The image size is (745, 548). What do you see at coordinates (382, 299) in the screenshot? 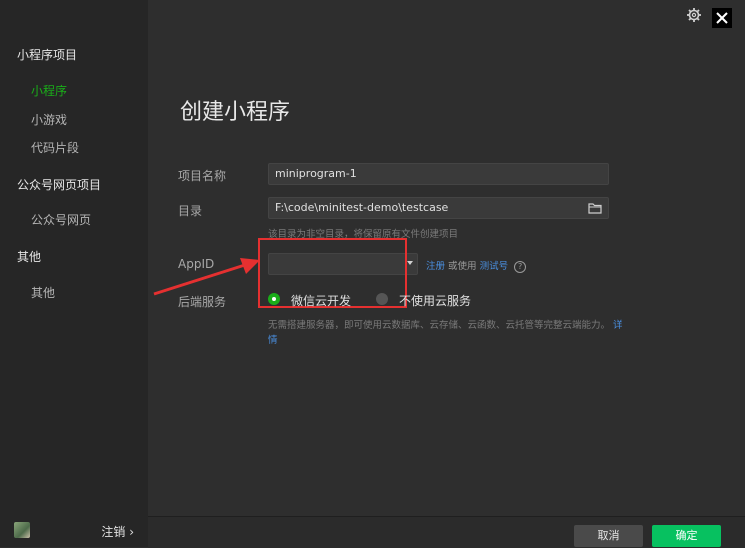
I see `radio-unchecked-icon` at bounding box center [382, 299].